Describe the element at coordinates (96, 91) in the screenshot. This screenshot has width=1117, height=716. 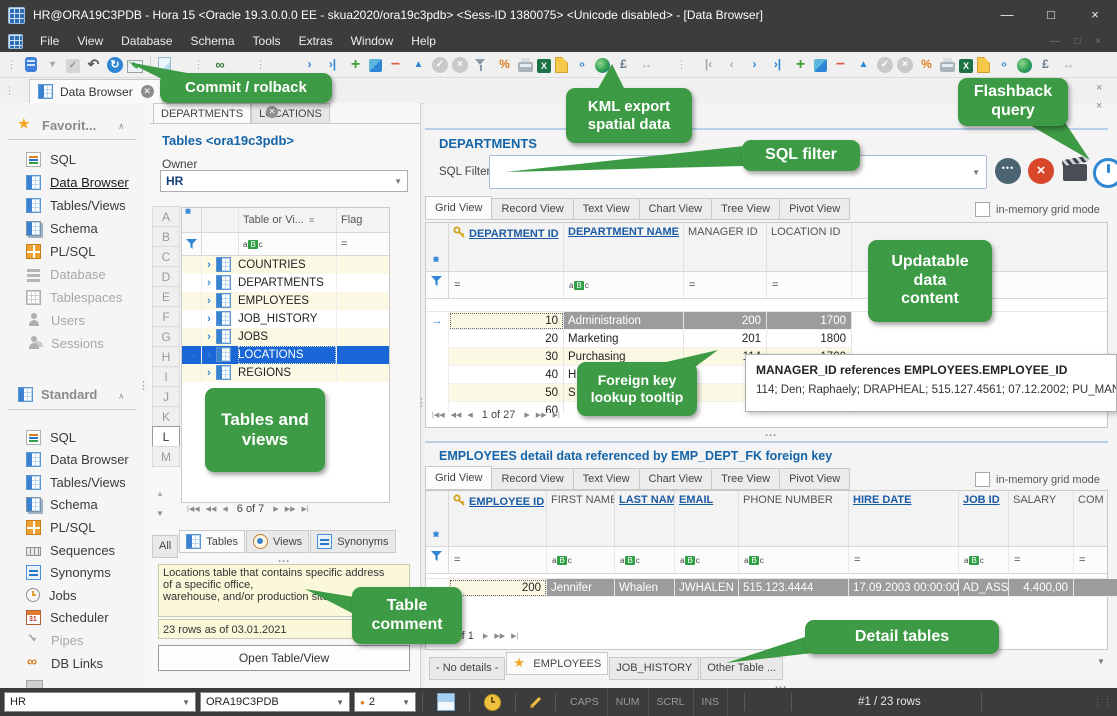
I see `tab-data-browser: Data Browser ✕` at that location.